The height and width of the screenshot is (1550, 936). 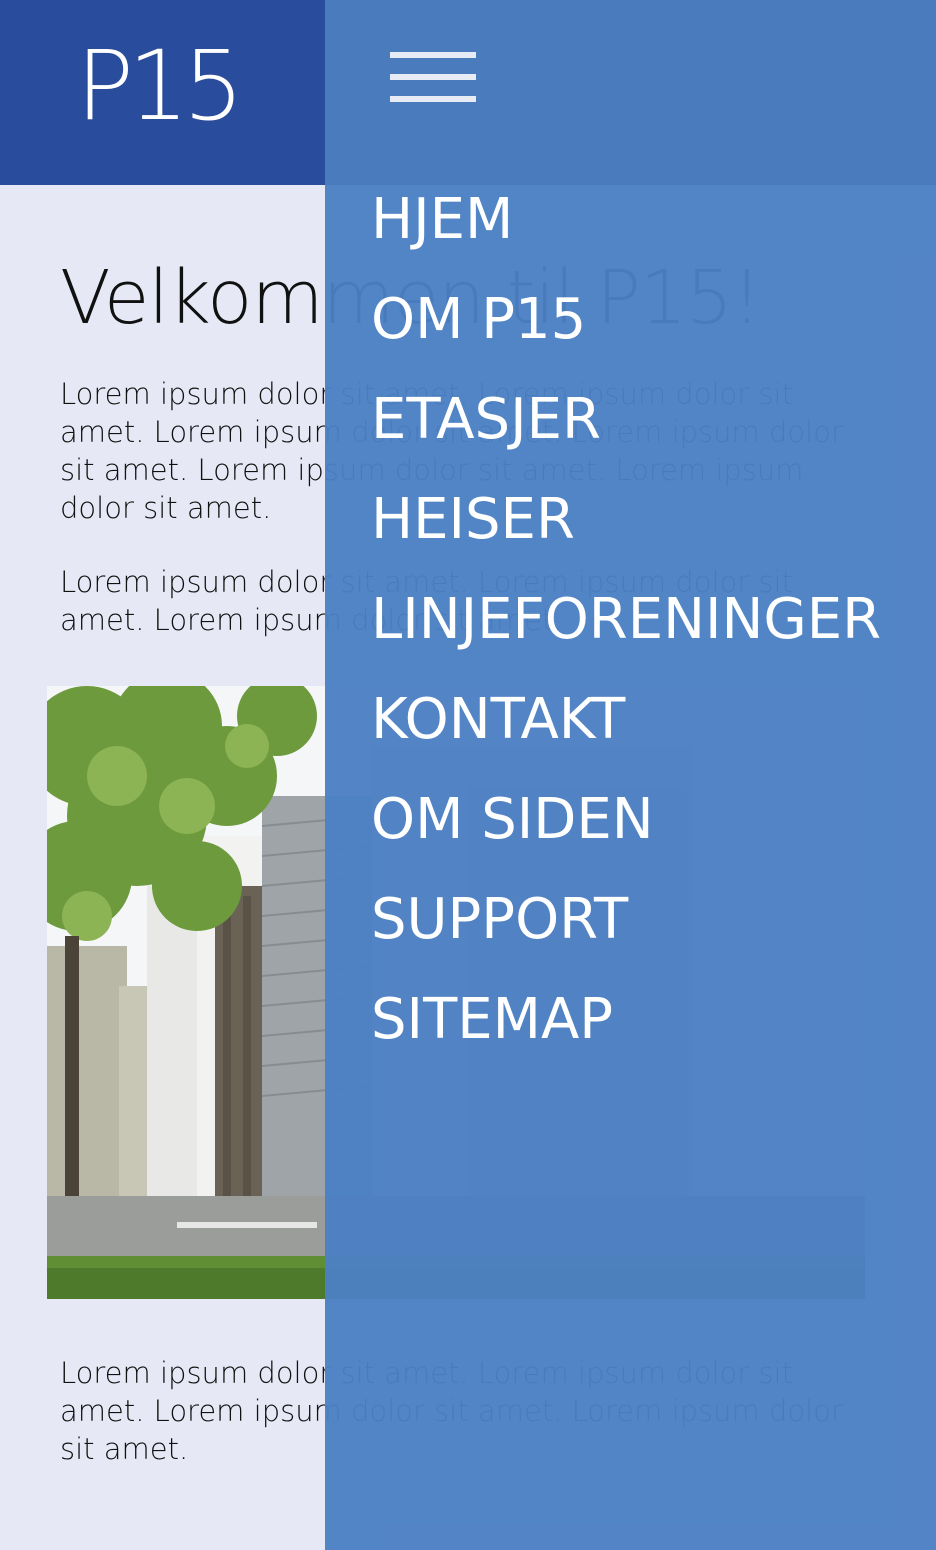 What do you see at coordinates (626, 1035) in the screenshot?
I see `menu-item-sitemap: SITEMAP` at bounding box center [626, 1035].